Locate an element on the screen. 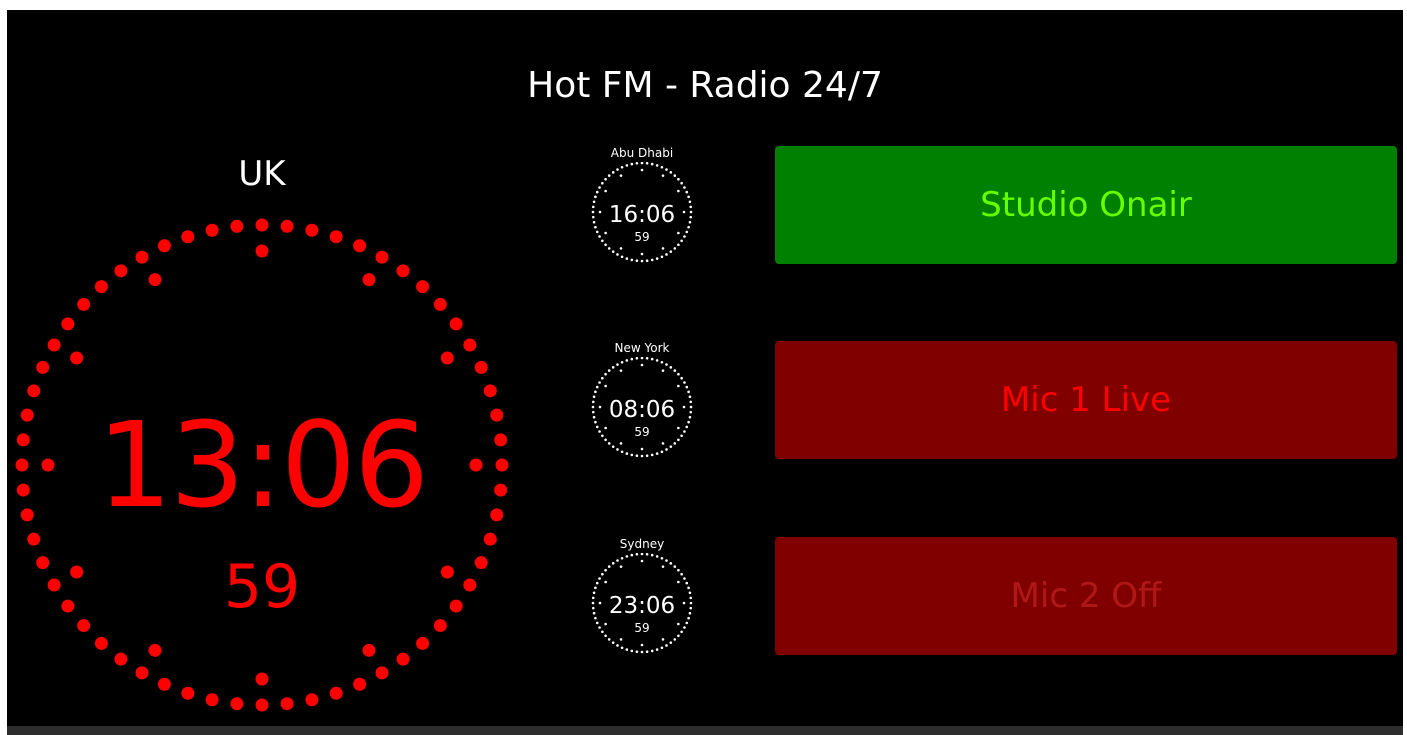 The image size is (1407, 735). main-clock-seconds: 59 is located at coordinates (262, 587).